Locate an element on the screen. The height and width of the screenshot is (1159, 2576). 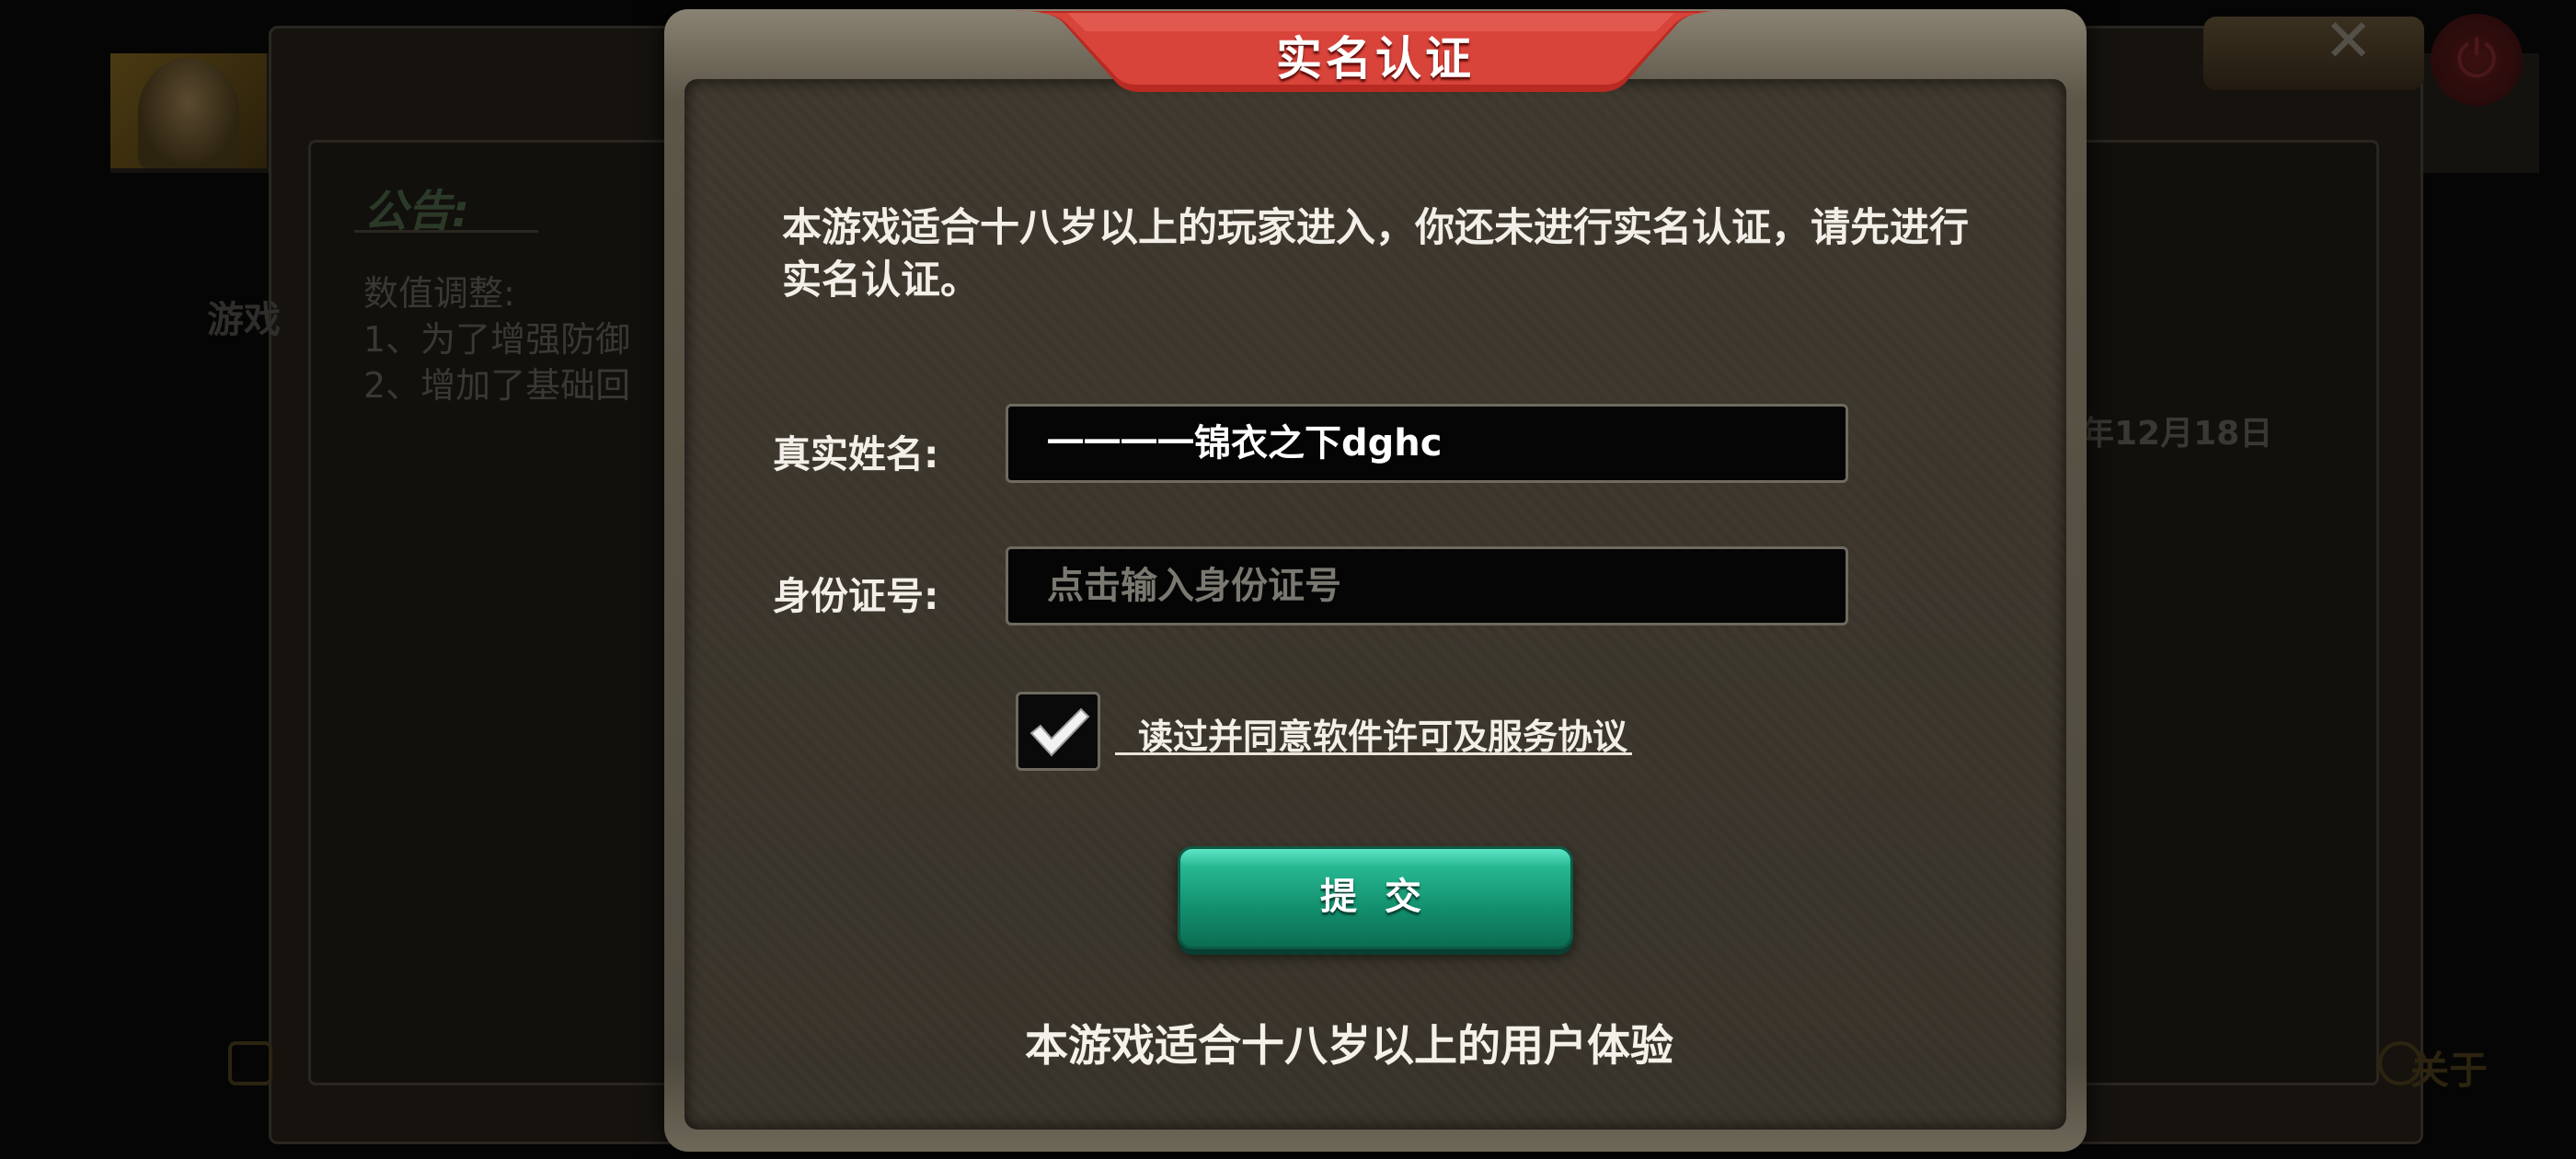
checkmark-icon is located at coordinates (1059, 732).